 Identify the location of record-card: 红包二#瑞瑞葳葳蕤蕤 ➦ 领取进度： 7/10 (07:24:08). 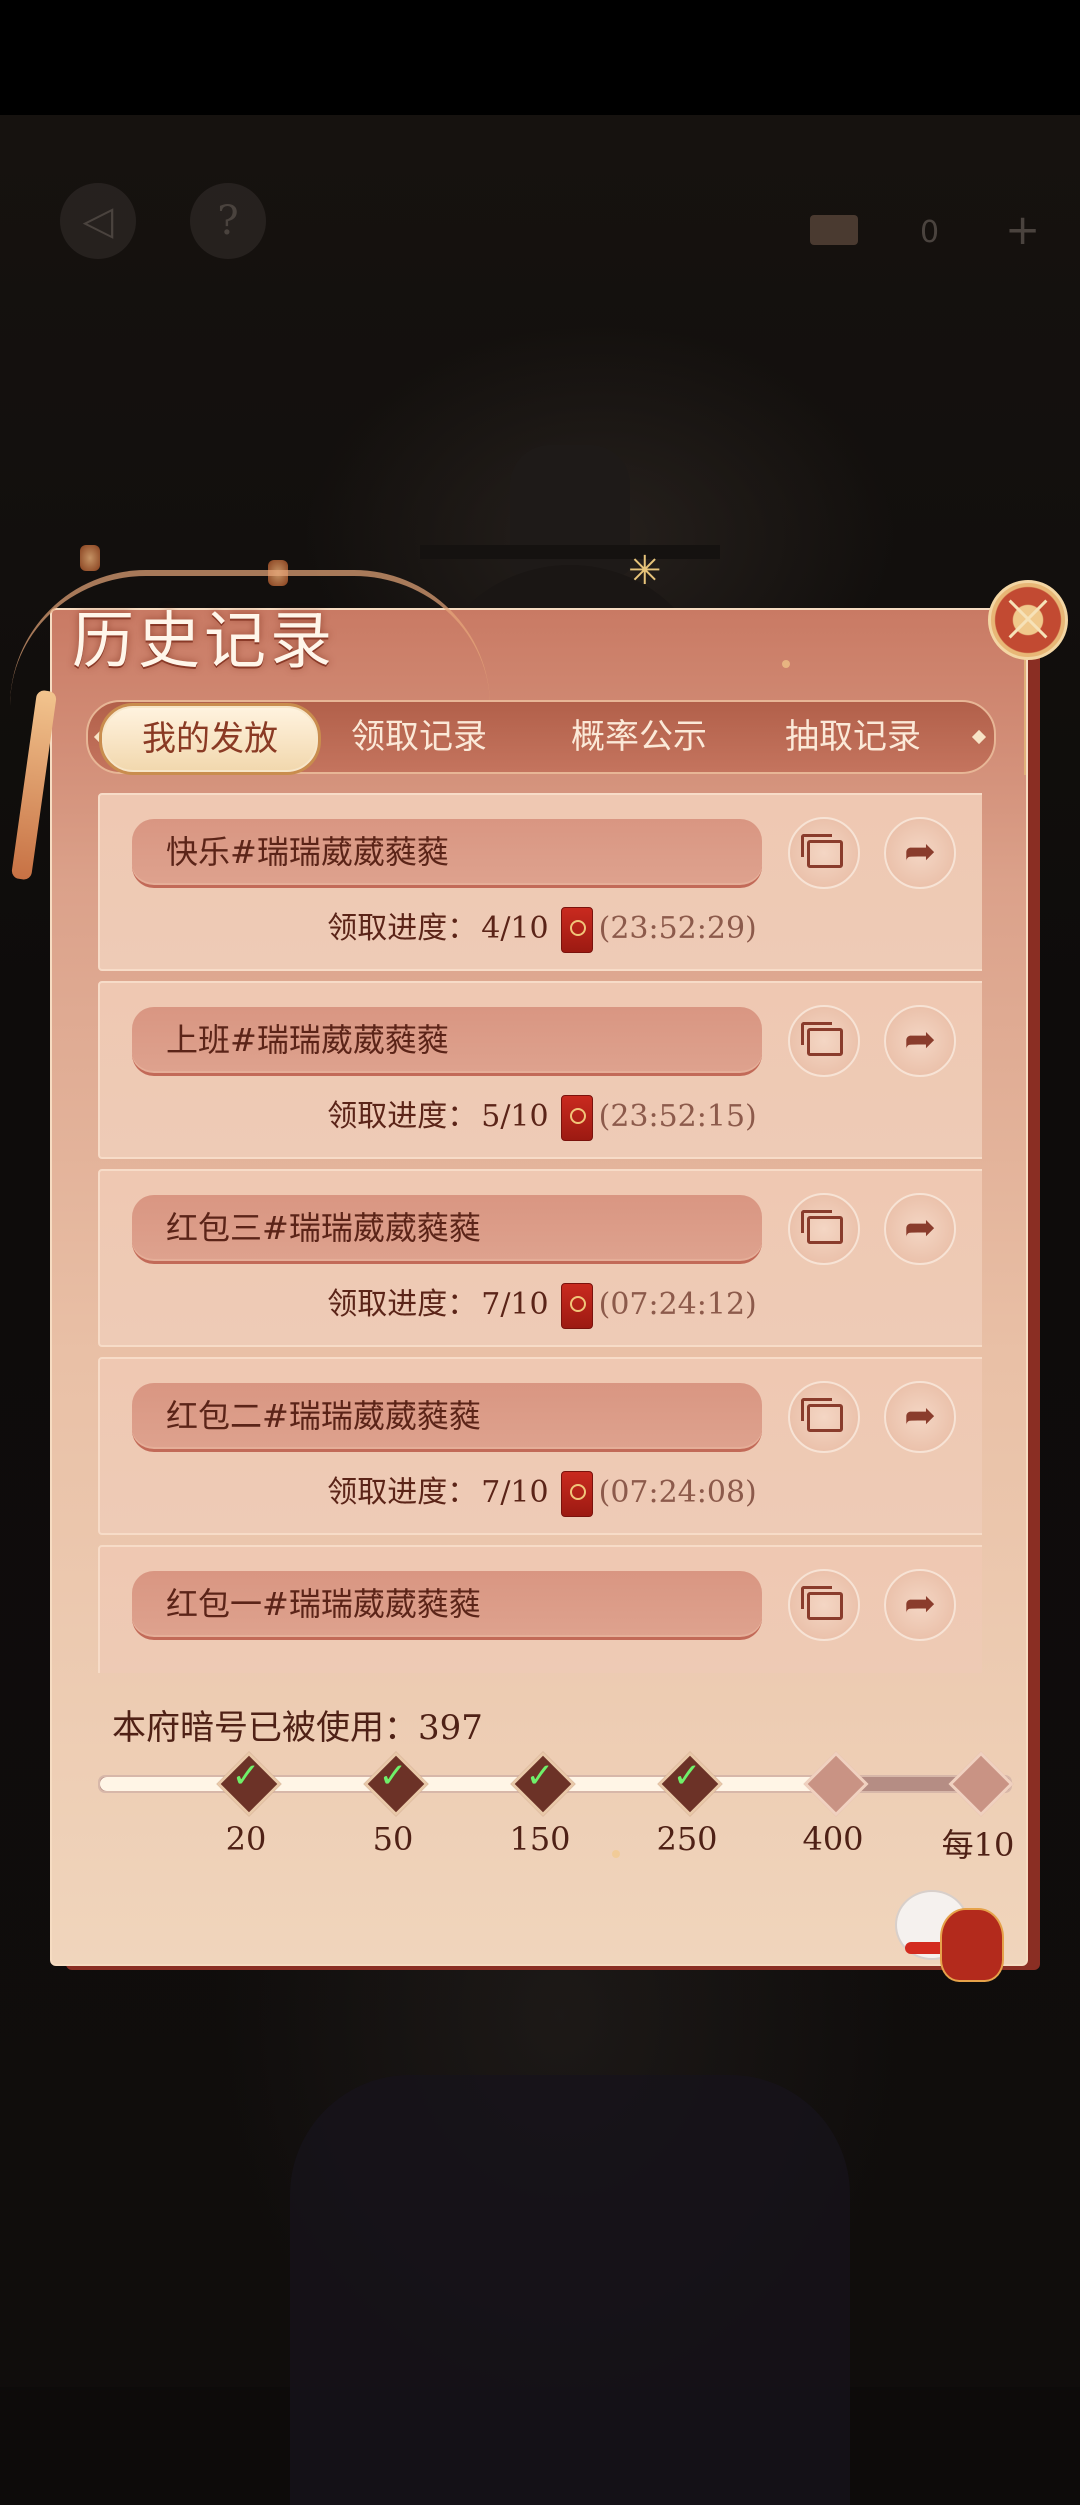
(540, 1446).